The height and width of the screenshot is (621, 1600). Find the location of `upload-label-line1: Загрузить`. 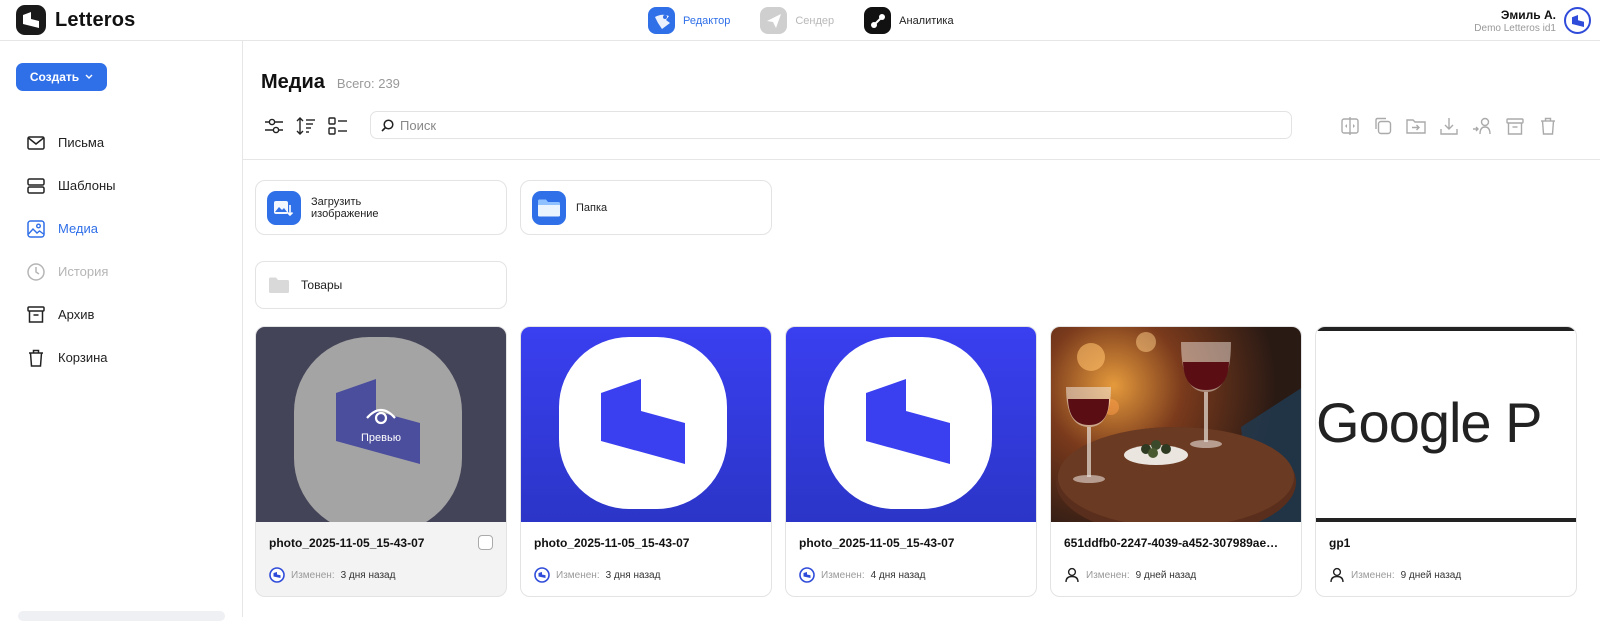

upload-label-line1: Загрузить is located at coordinates (336, 201).